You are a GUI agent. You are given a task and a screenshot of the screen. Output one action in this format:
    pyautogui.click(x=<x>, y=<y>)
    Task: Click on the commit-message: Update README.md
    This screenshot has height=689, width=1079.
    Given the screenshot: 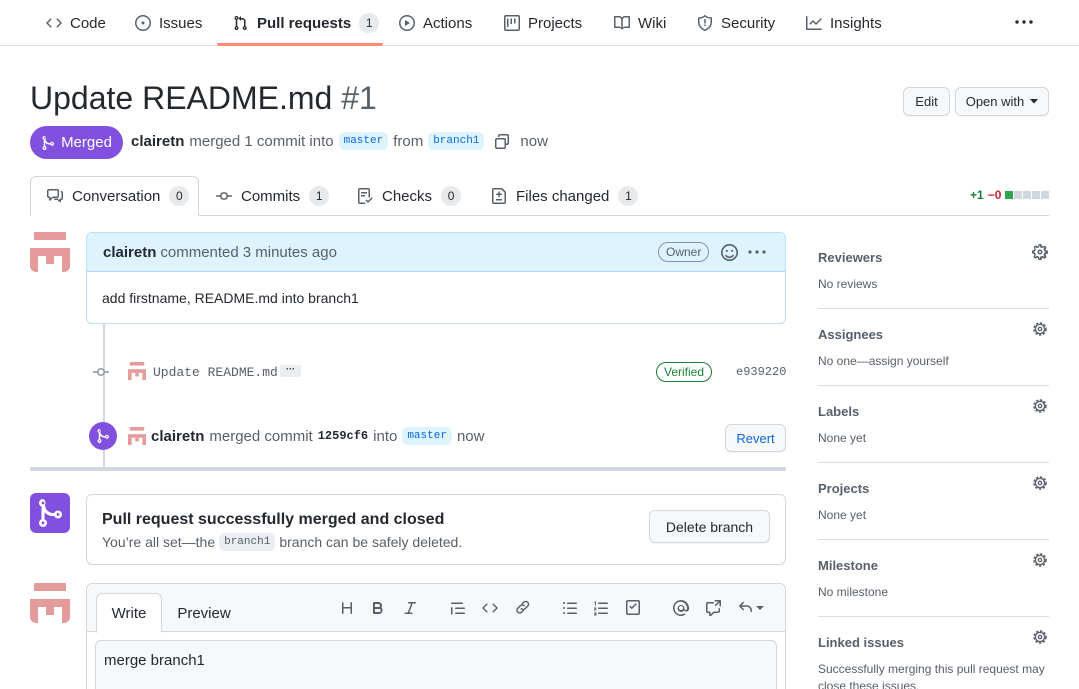 What is the action you would take?
    pyautogui.click(x=215, y=372)
    